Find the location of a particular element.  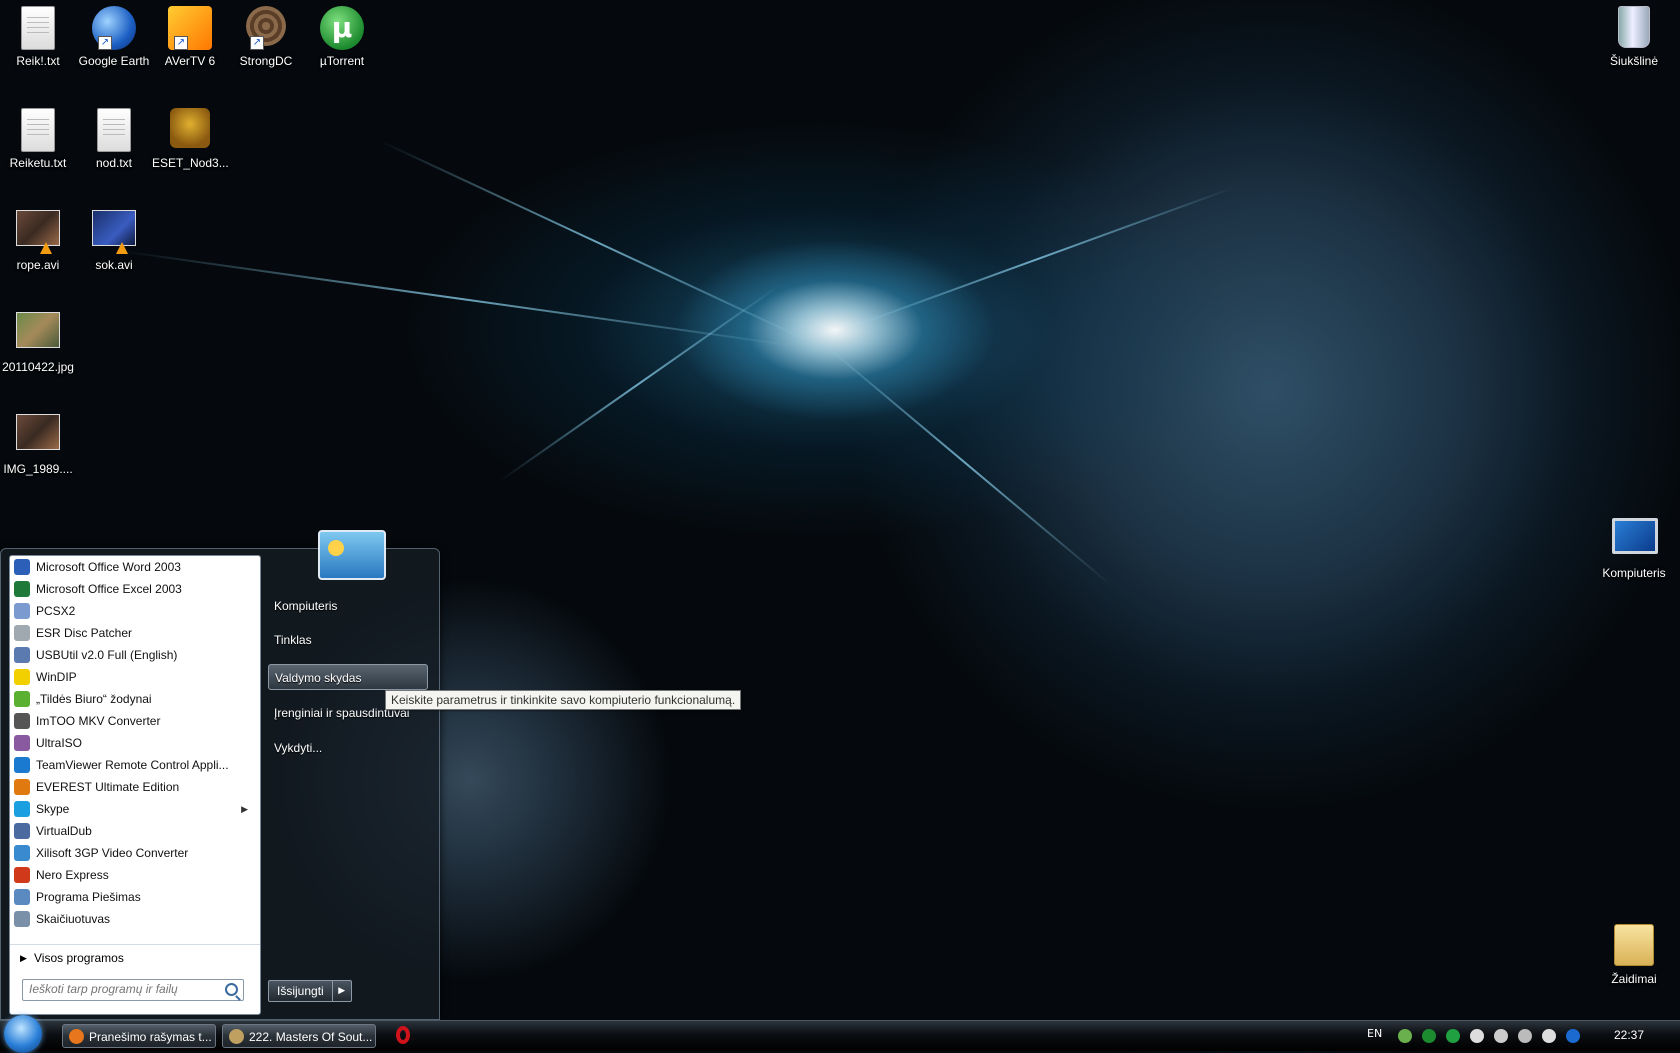

program-item: WinDIP is located at coordinates (135, 677).